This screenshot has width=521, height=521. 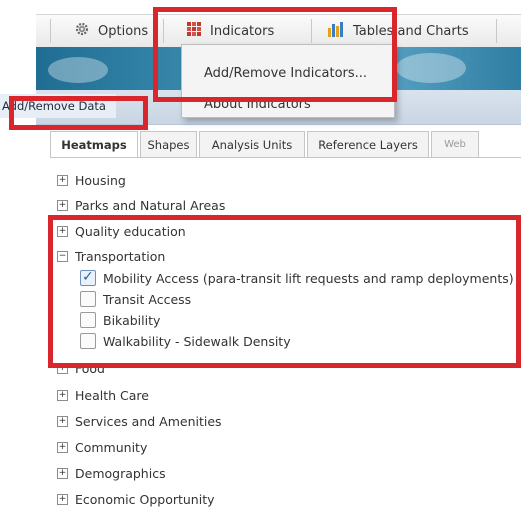 I want to click on highlight-add-remove-data, so click(x=78, y=113).